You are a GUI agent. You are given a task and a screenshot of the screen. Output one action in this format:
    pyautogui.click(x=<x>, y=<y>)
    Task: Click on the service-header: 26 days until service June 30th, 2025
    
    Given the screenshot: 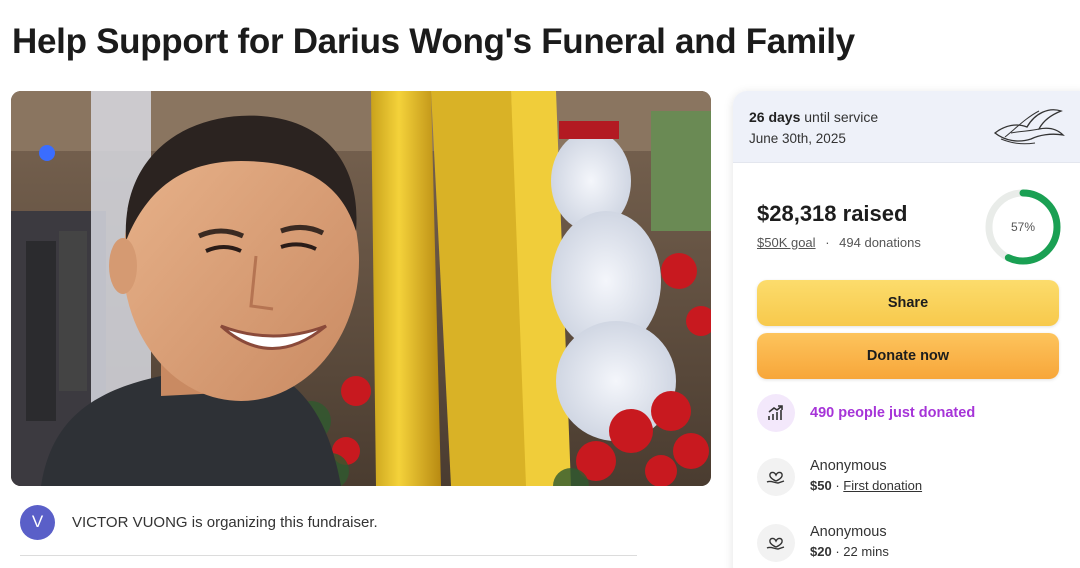 What is the action you would take?
    pyautogui.click(x=906, y=127)
    